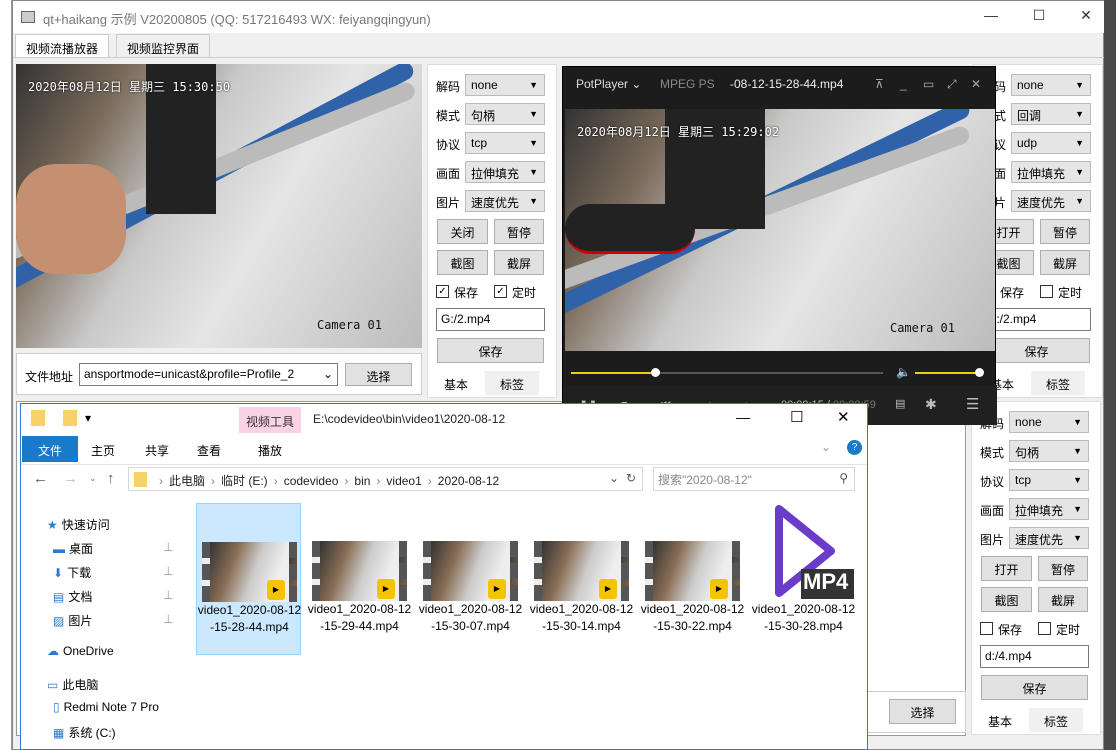 The width and height of the screenshot is (1116, 750). Describe the element at coordinates (692, 579) in the screenshot. I see `file-item: ▶ video1_2020-08-12-15-30-22.mp4` at that location.